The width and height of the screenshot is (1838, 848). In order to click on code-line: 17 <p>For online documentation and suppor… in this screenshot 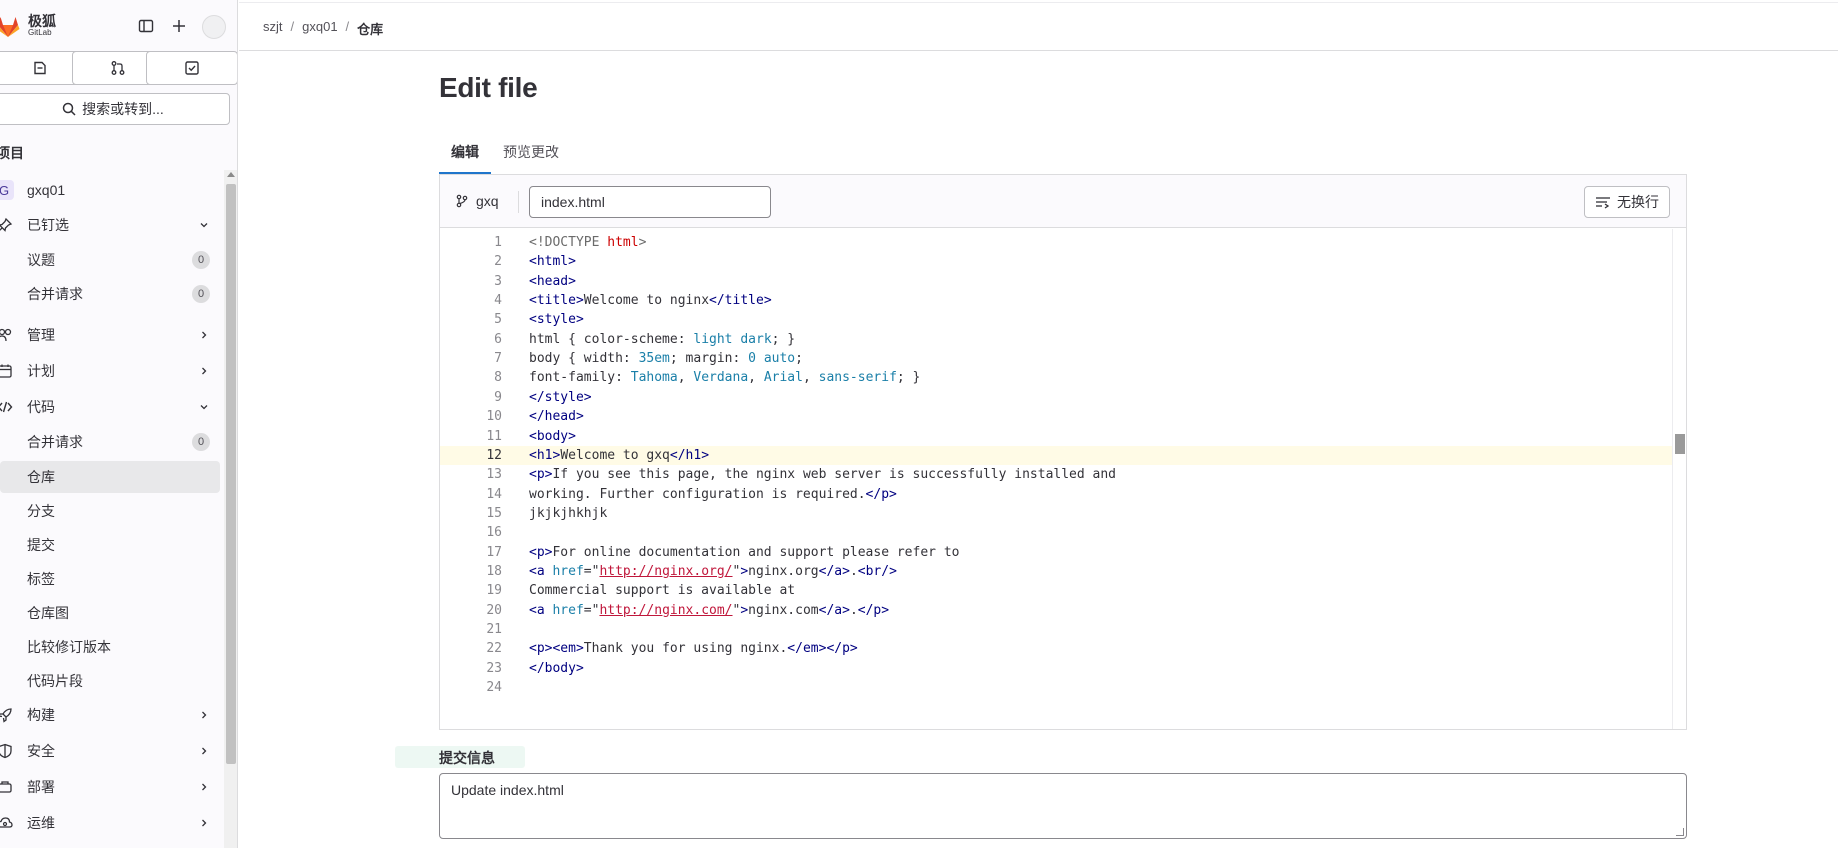, I will do `click(1056, 552)`.